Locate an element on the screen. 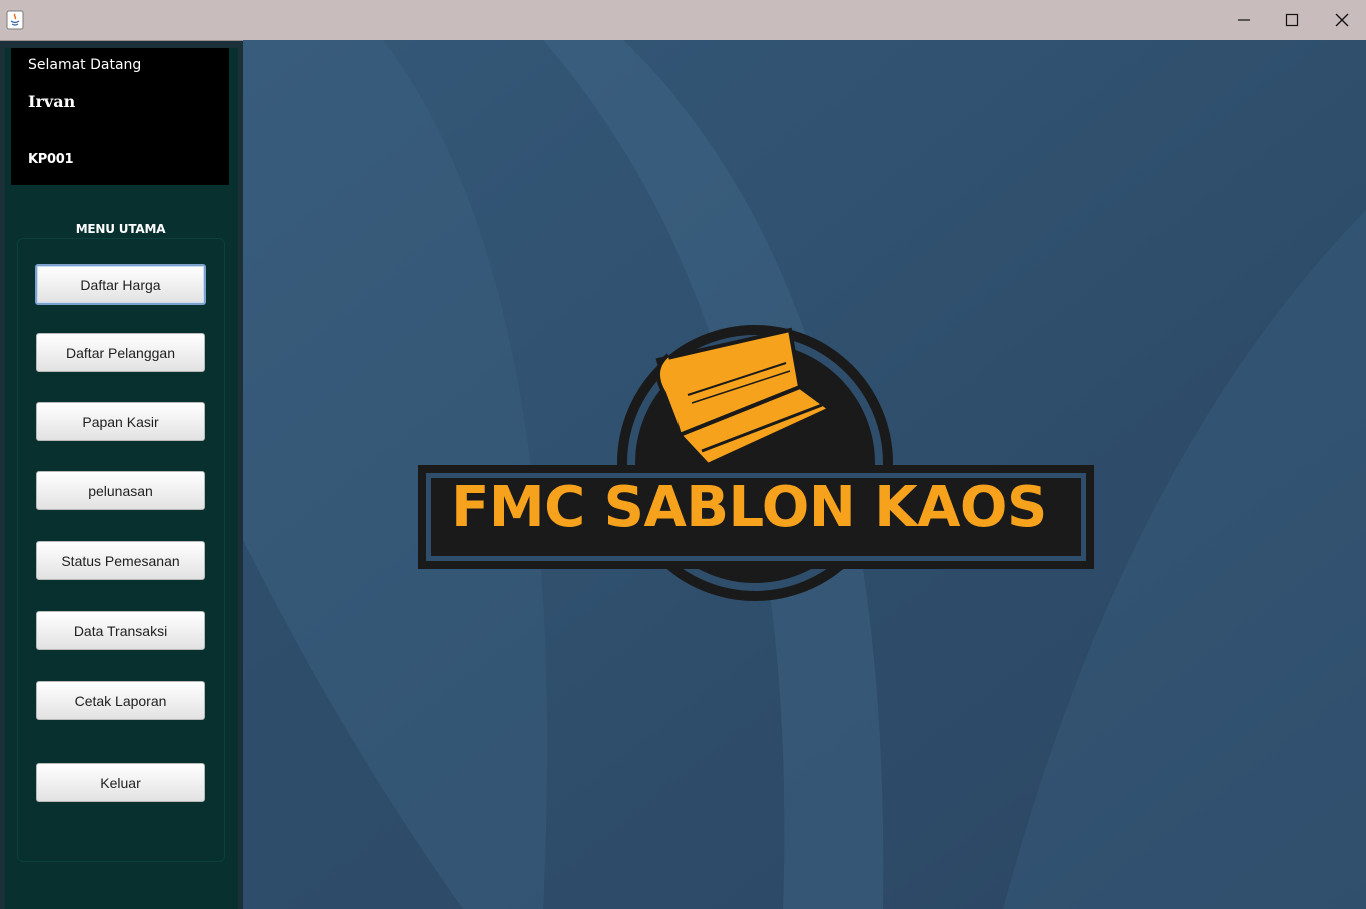  maximize-icon is located at coordinates (1292, 20).